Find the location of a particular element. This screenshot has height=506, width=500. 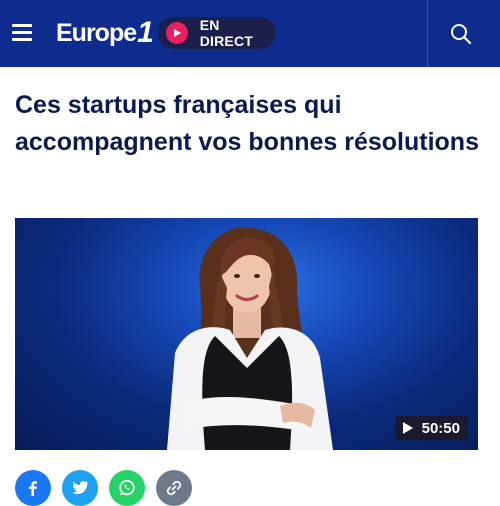

copy-link-button is located at coordinates (174, 488).